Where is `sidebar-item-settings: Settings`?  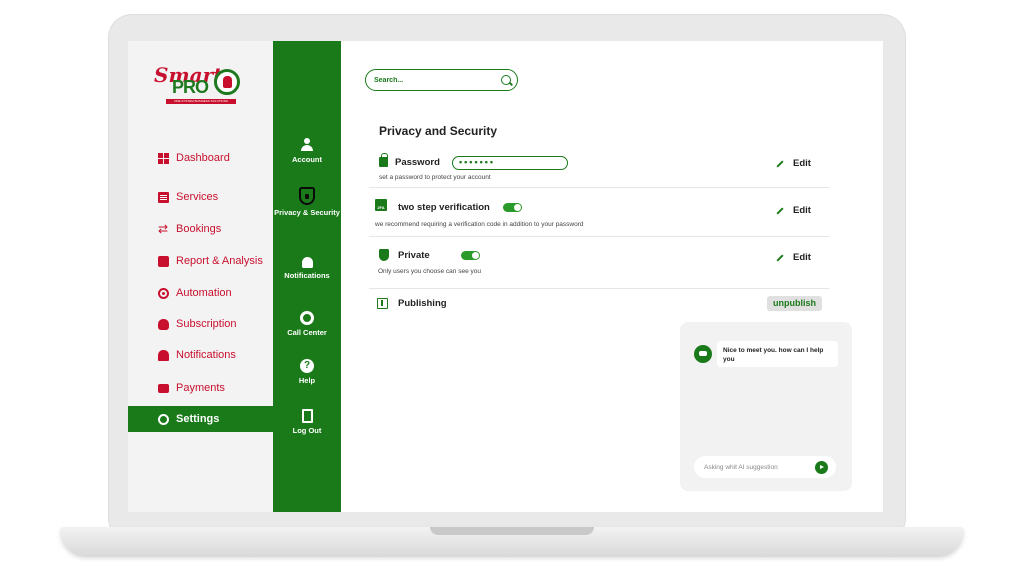 sidebar-item-settings: Settings is located at coordinates (200, 419).